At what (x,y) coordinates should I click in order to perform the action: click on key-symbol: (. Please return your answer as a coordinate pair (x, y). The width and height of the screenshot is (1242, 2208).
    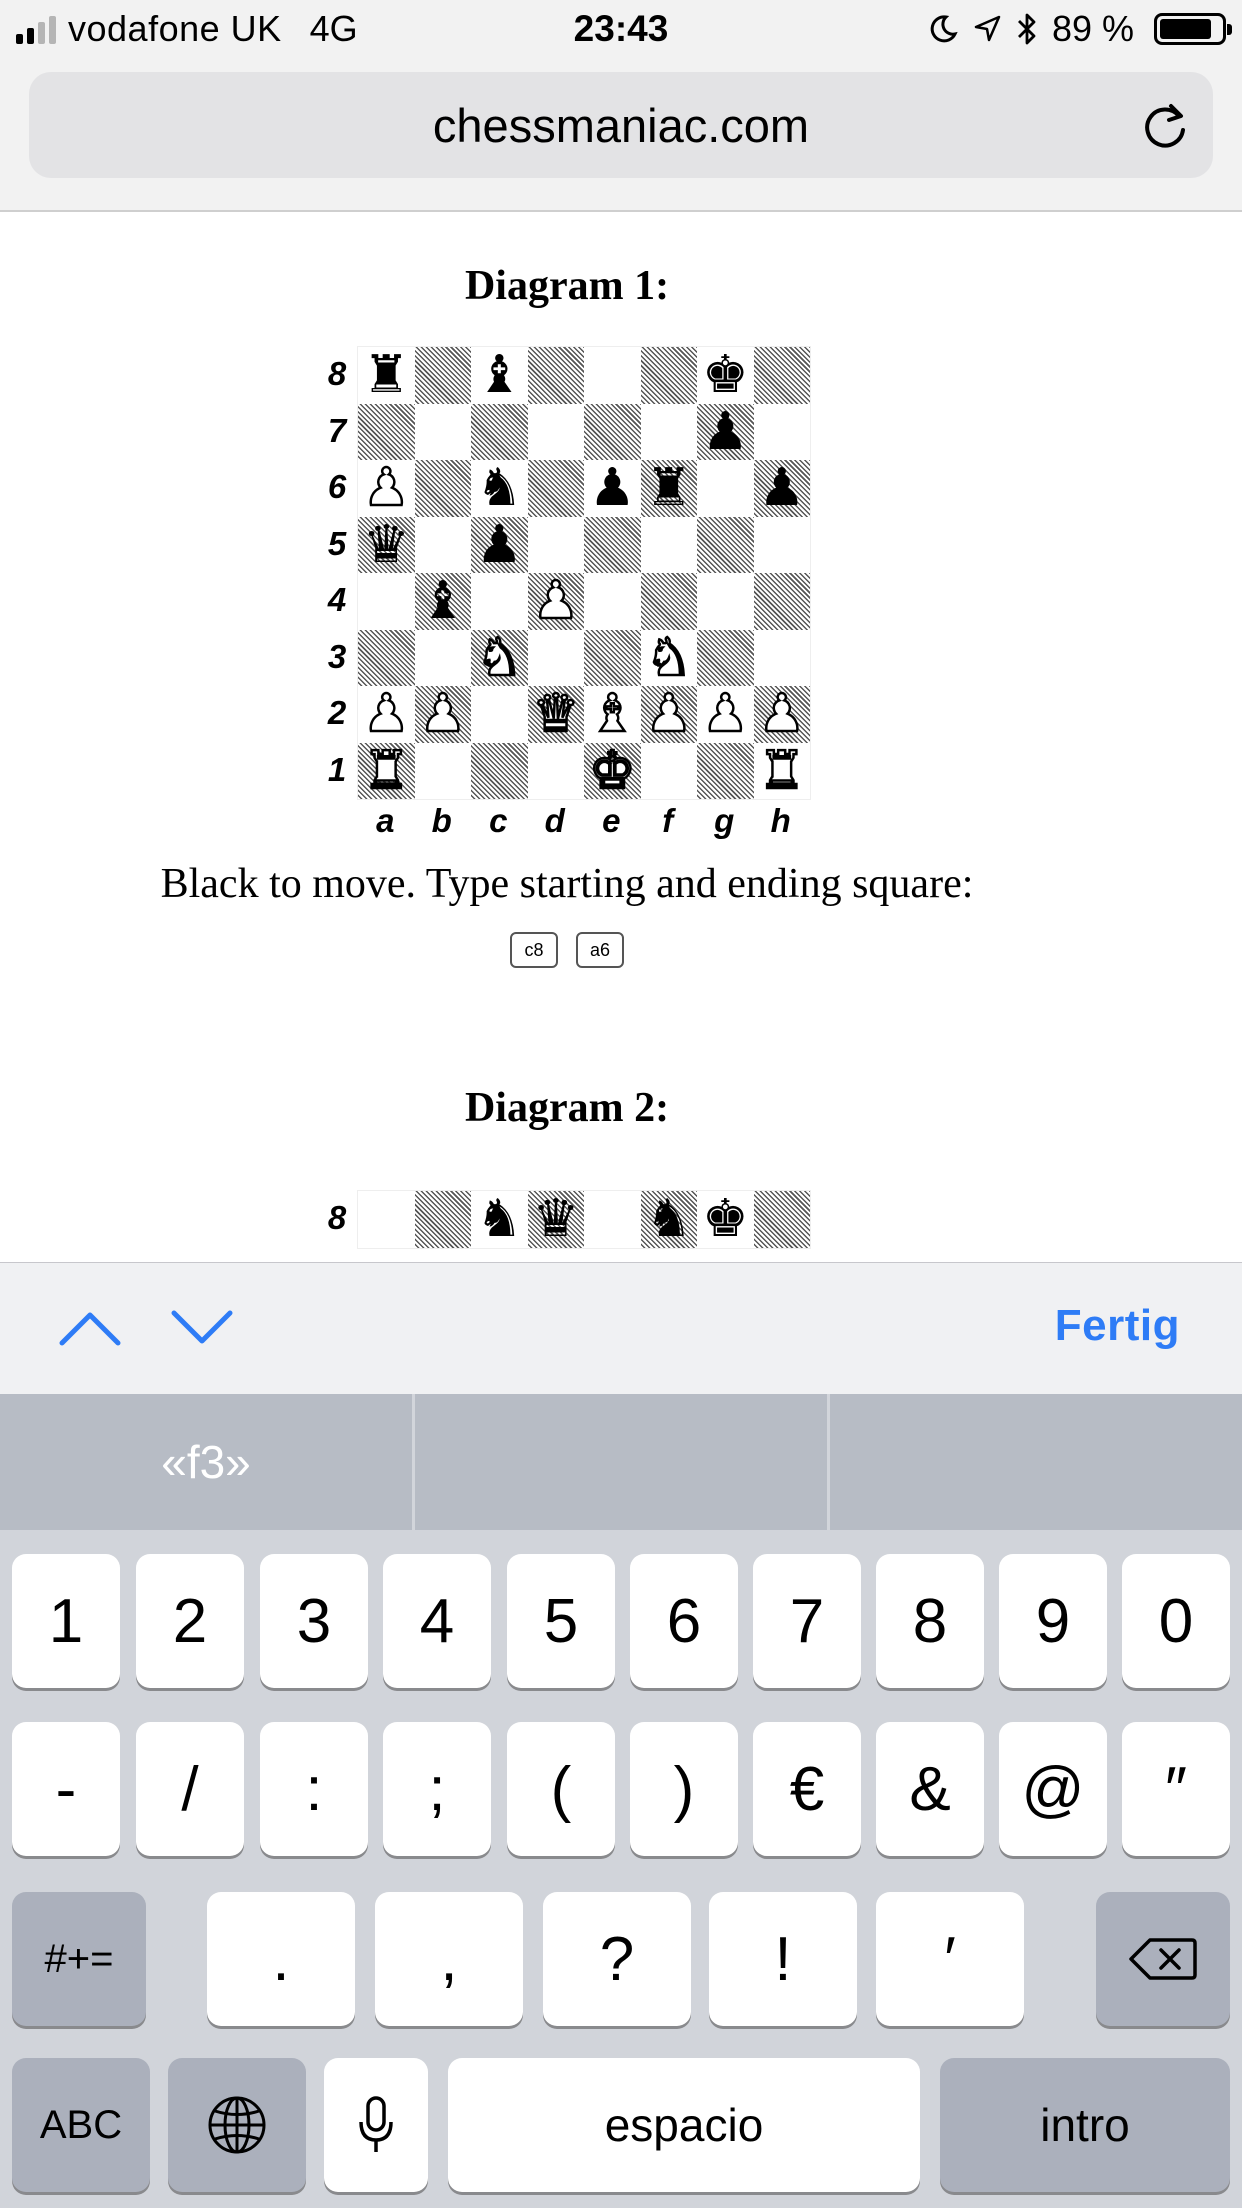
    Looking at the image, I should click on (561, 1789).